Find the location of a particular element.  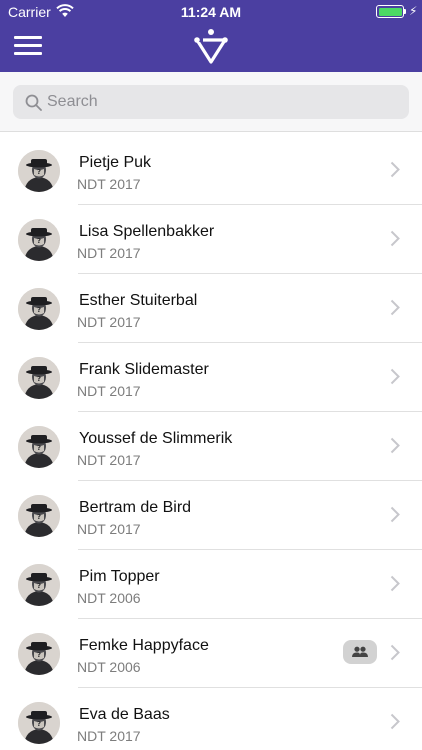

list-item: ? Lisa Spellenbakker NDT 2017 is located at coordinates (211, 239).